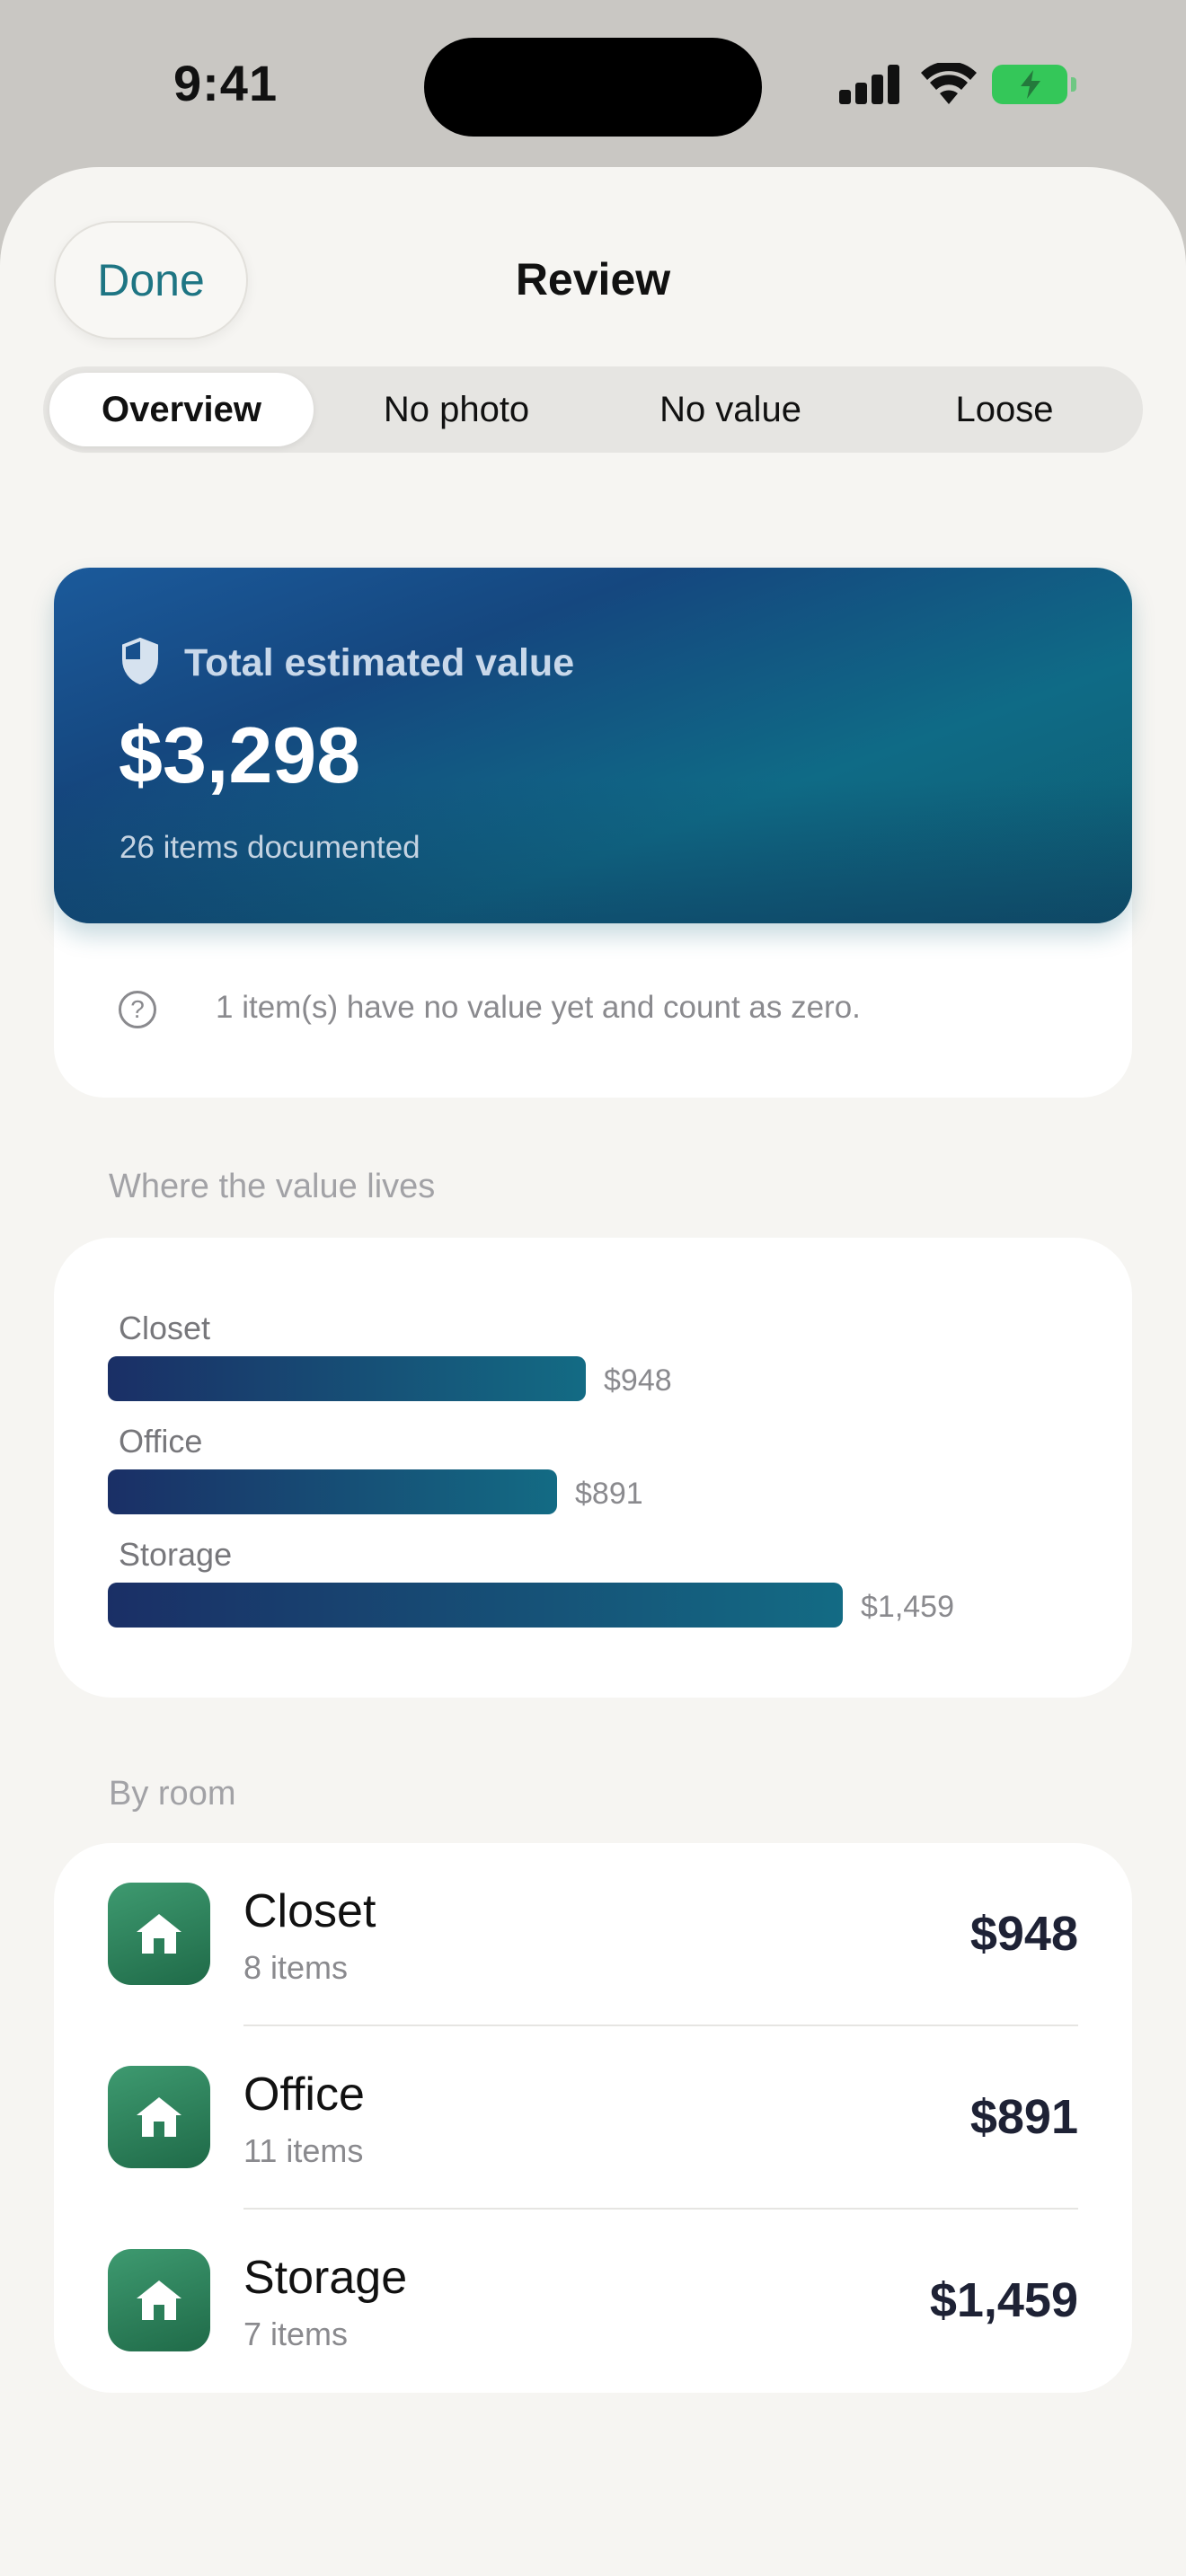 Image resolution: width=1186 pixels, height=2576 pixels. What do you see at coordinates (1003, 2300) in the screenshot?
I see `room-value: $1,459` at bounding box center [1003, 2300].